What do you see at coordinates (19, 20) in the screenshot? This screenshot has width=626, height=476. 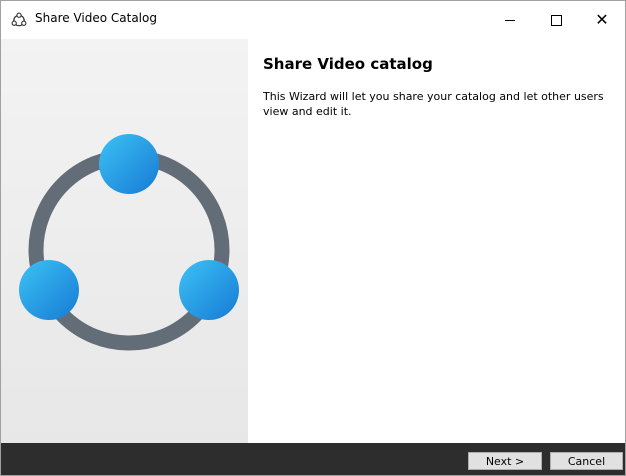 I see `share-icon` at bounding box center [19, 20].